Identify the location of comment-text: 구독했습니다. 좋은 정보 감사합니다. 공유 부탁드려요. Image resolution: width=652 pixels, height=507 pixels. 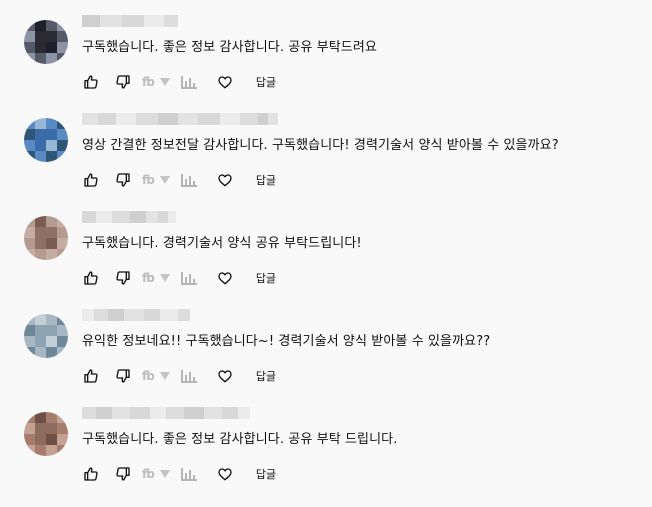
(229, 47).